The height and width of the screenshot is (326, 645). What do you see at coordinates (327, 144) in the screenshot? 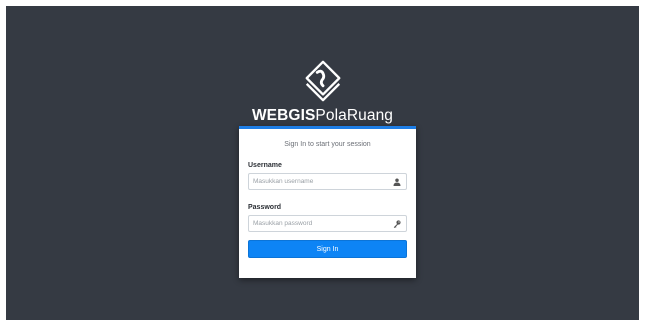
I see `login-message: Sign In to start your session` at bounding box center [327, 144].